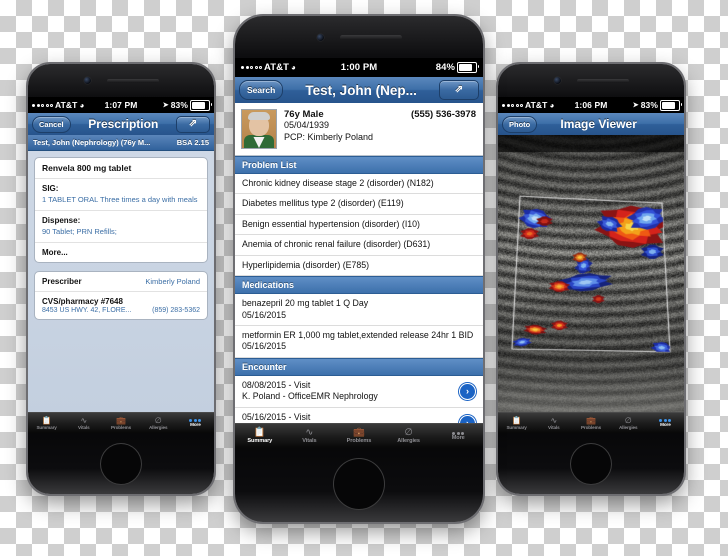 The height and width of the screenshot is (556, 728). Describe the element at coordinates (172, 282) in the screenshot. I see `prescriber-name: Kimberly Poland` at that location.